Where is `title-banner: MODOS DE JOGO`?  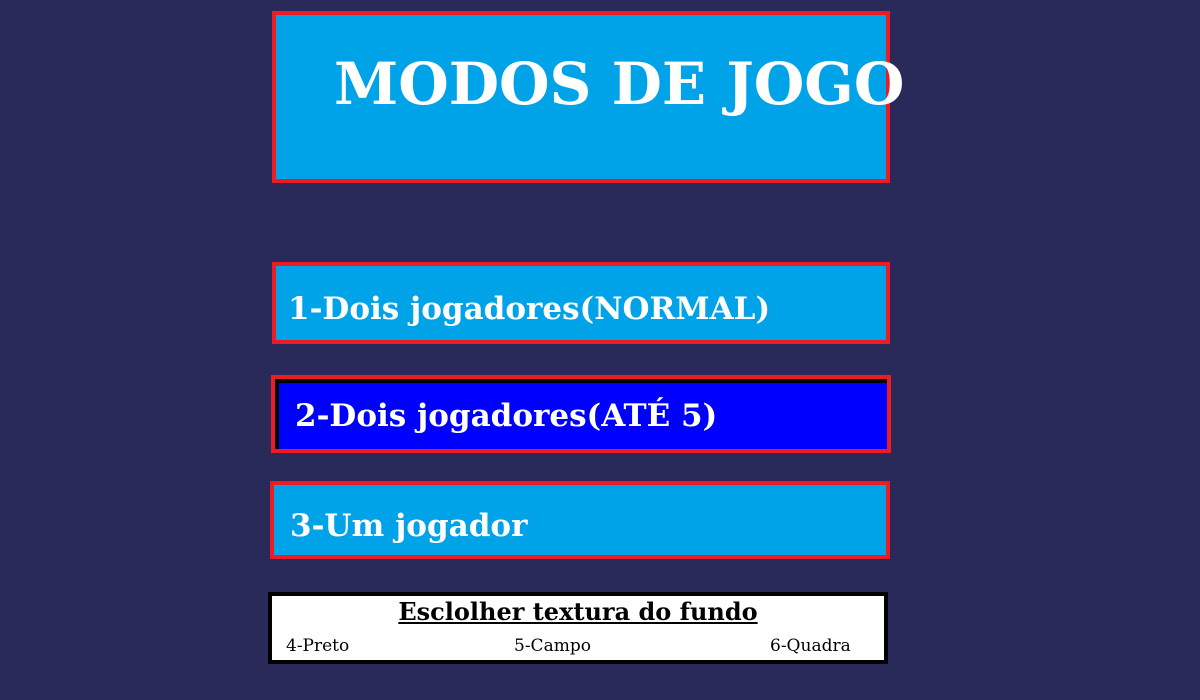
title-banner: MODOS DE JOGO is located at coordinates (588, 97).